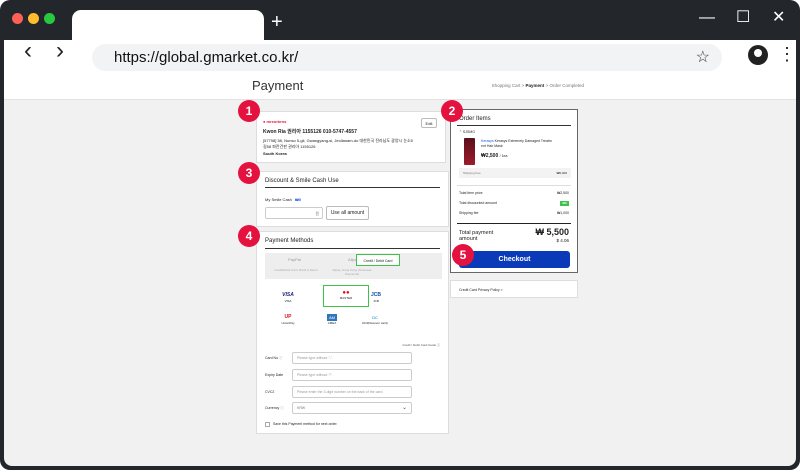  Describe the element at coordinates (302, 181) in the screenshot. I see `discount-title: Discount & Smile Cash Use` at that location.